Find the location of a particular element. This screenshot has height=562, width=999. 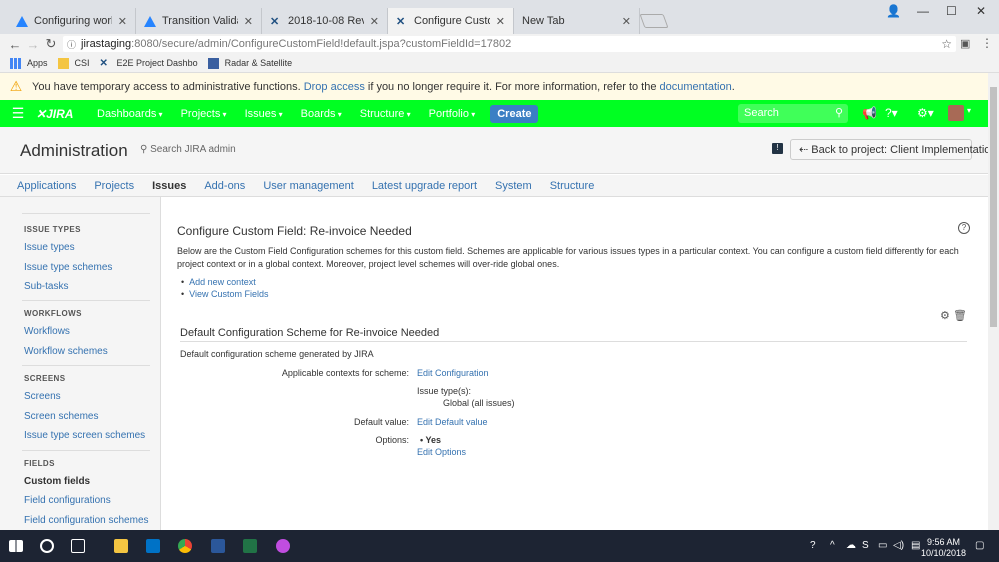

cortana-icon is located at coordinates (47, 546).